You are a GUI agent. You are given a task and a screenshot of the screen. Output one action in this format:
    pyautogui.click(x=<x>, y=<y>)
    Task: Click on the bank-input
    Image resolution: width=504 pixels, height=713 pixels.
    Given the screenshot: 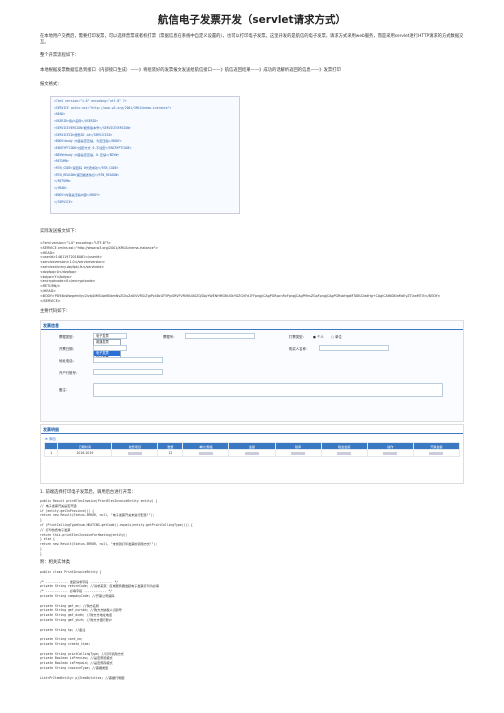 What is the action you would take?
    pyautogui.click(x=128, y=372)
    